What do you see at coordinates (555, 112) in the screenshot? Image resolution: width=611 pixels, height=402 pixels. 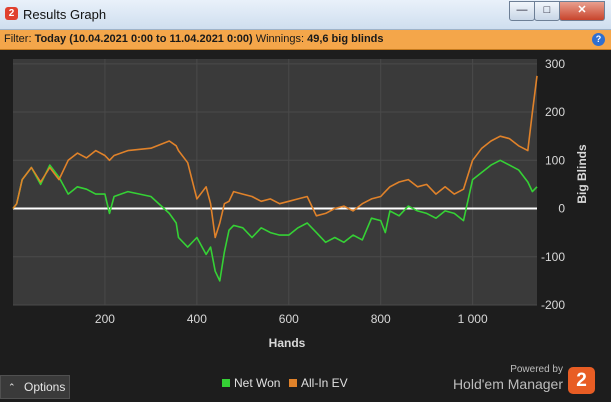 I see `y-tick-label: 200` at bounding box center [555, 112].